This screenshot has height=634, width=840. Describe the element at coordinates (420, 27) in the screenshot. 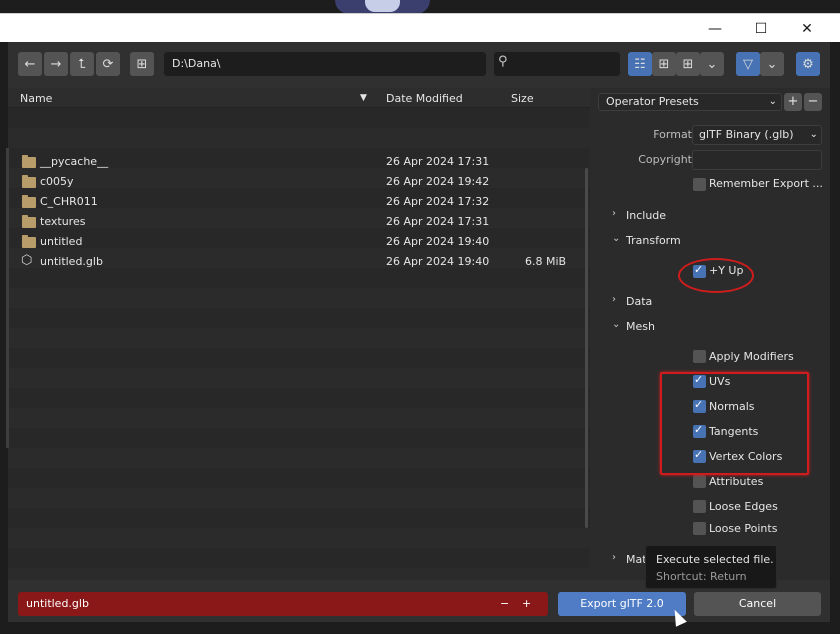

I see `window-titlebar: — ☐ ✕` at that location.